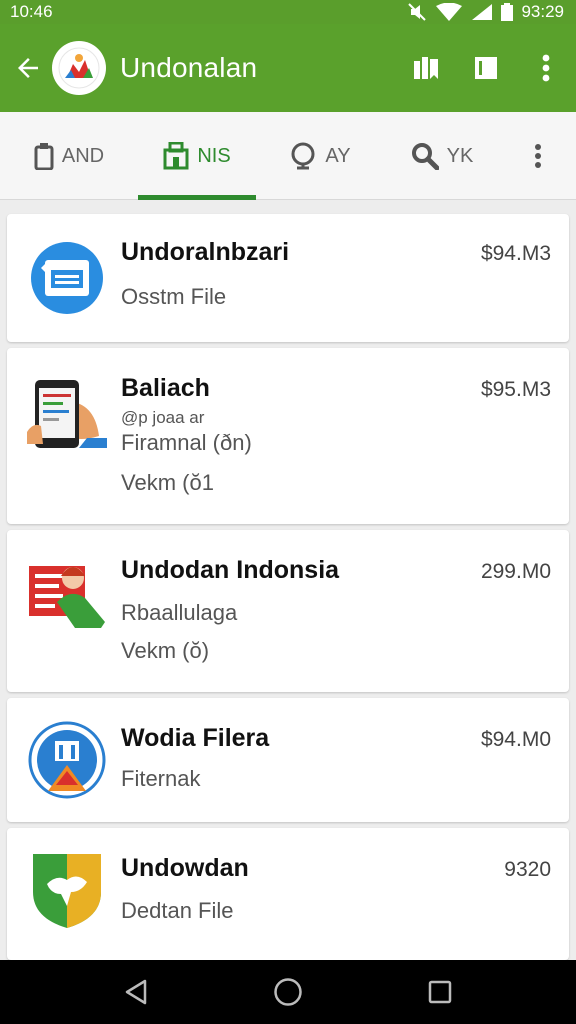 The height and width of the screenshot is (1024, 576). Describe the element at coordinates (165, 650) in the screenshot. I see `item-line: Vekm (ŏ)` at that location.